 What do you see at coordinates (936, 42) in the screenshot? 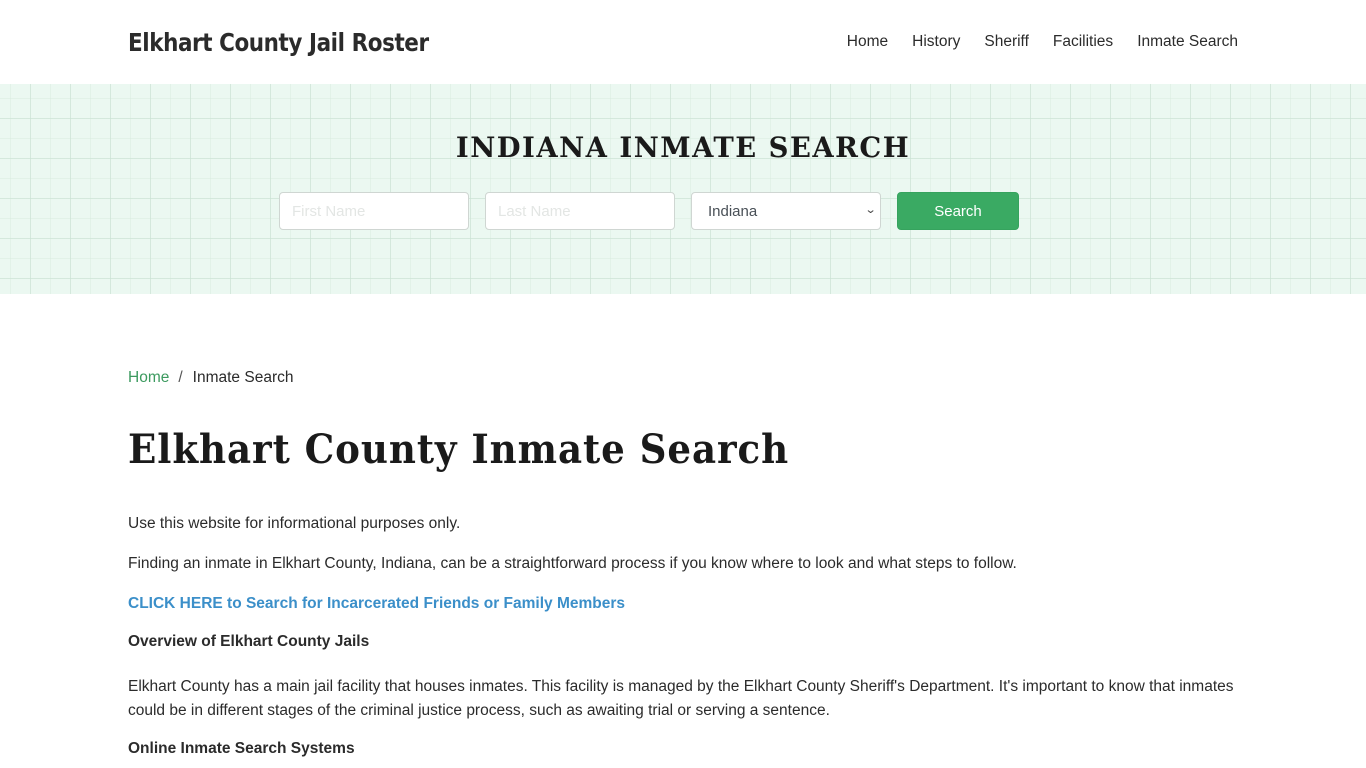
I see `nav-item-history: History` at bounding box center [936, 42].